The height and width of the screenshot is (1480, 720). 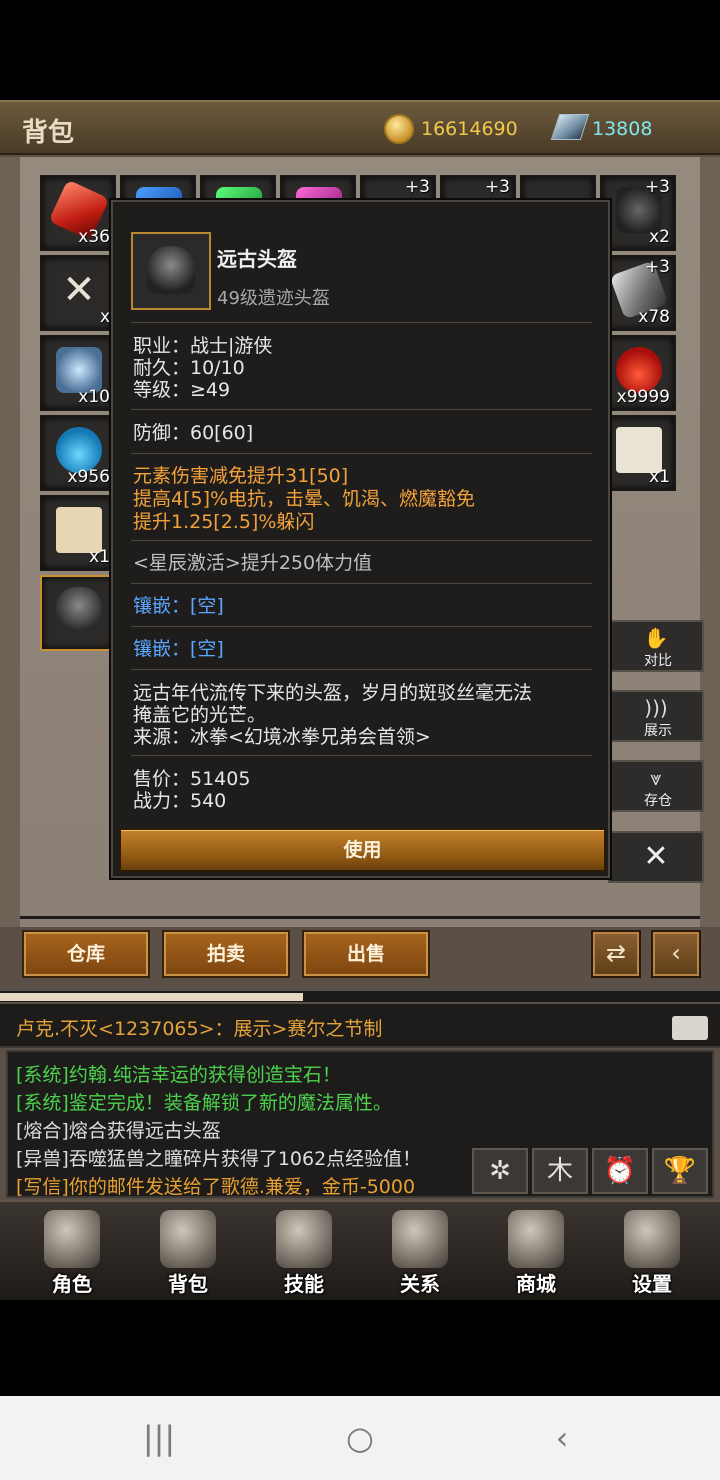 I want to click on item-count: x78, so click(x=654, y=317).